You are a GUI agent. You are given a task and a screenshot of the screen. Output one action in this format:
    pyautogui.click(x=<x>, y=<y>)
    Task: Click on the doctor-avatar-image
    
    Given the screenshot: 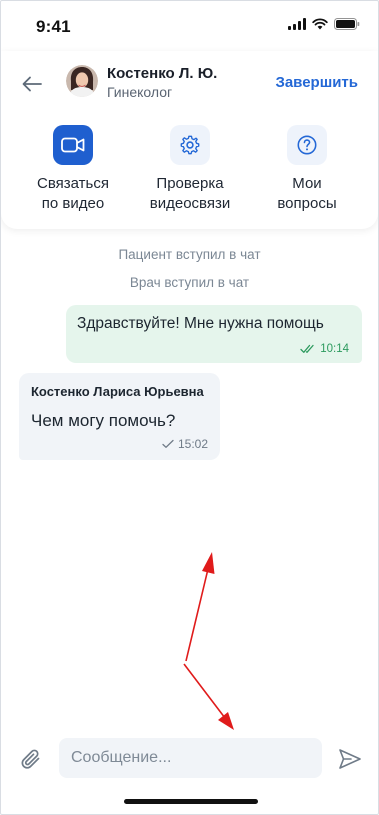 What is the action you would take?
    pyautogui.click(x=82, y=81)
    